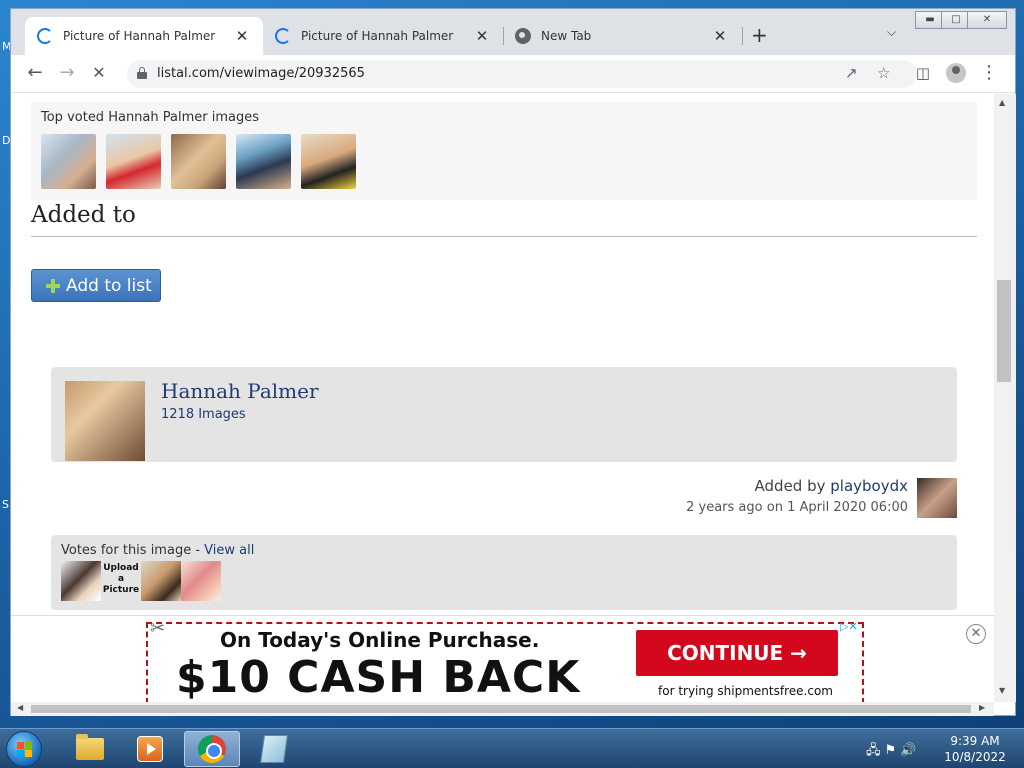 Image resolution: width=1024 pixels, height=768 pixels. Describe the element at coordinates (987, 20) in the screenshot. I see `window-close-button: ✕` at that location.